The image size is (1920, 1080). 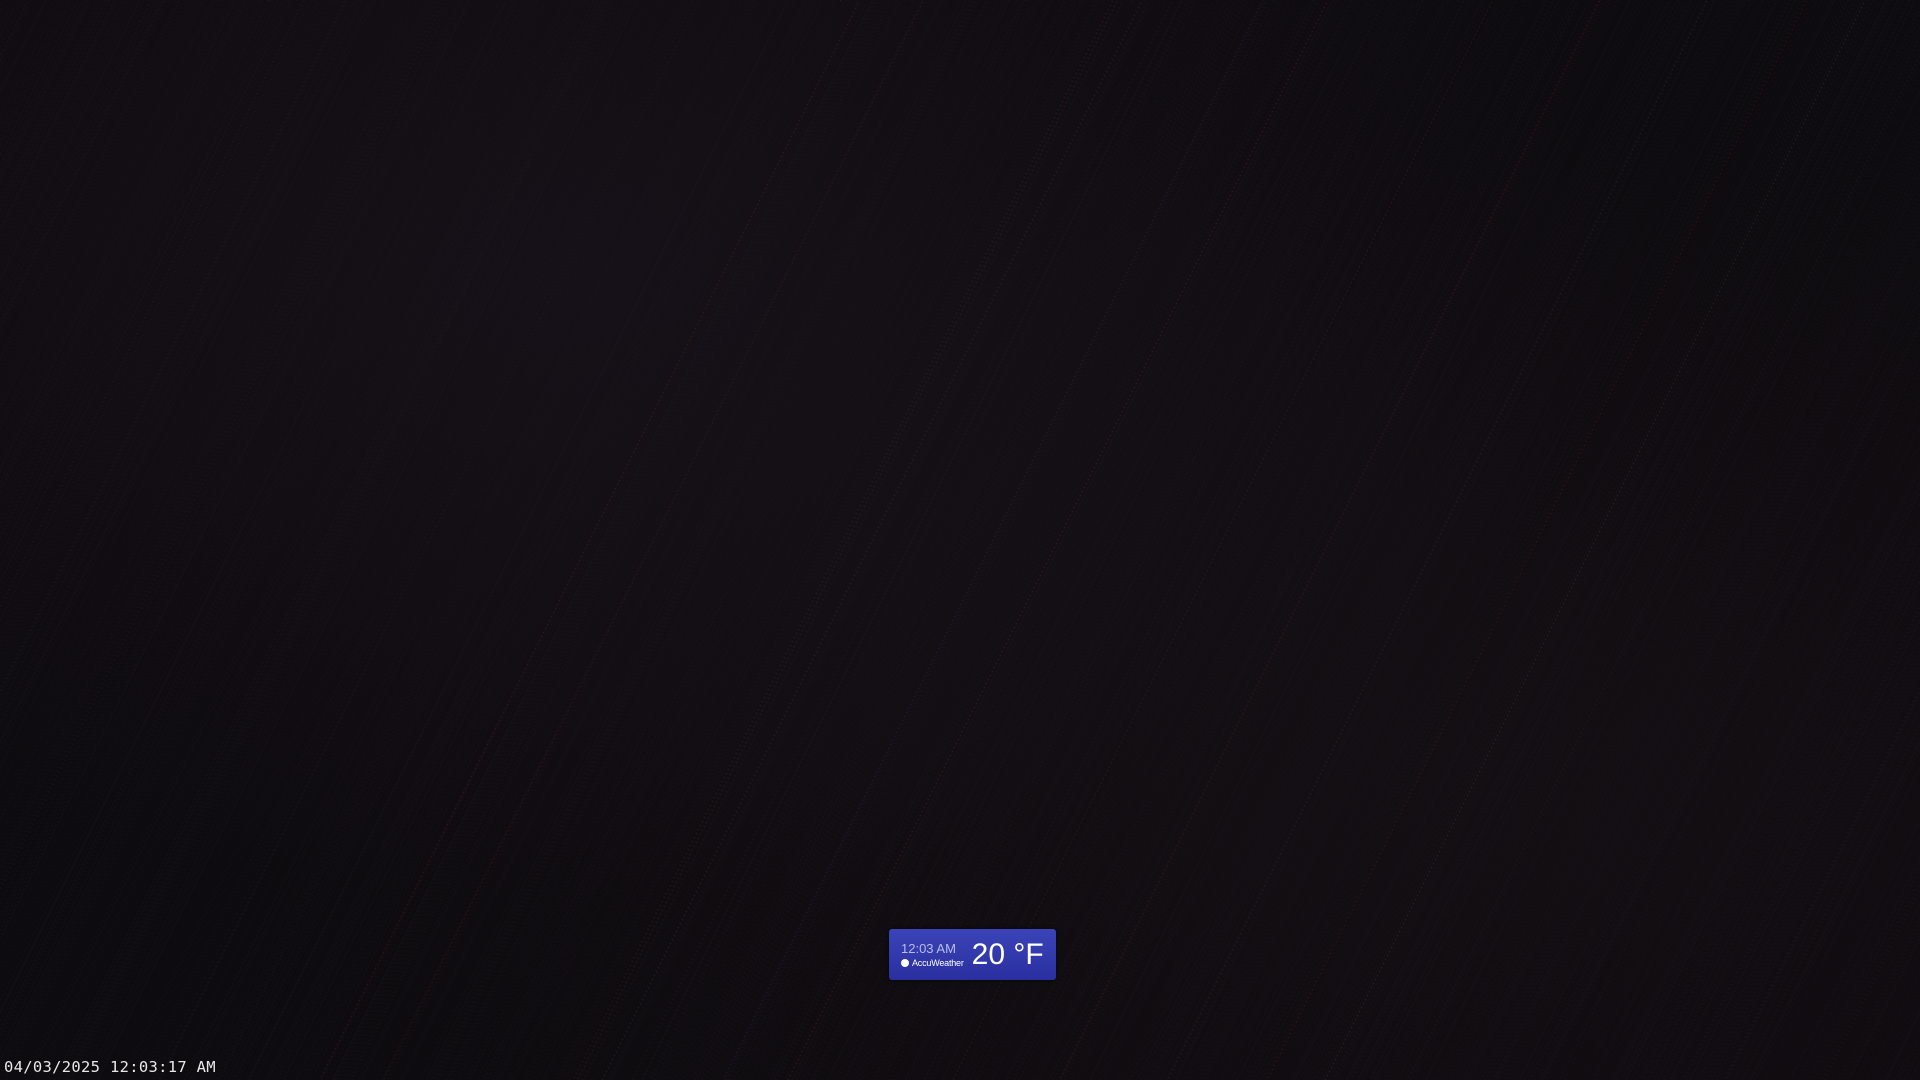 I want to click on camera-timestamp: 04/03/2025 12:03:17 AM, so click(x=110, y=1067).